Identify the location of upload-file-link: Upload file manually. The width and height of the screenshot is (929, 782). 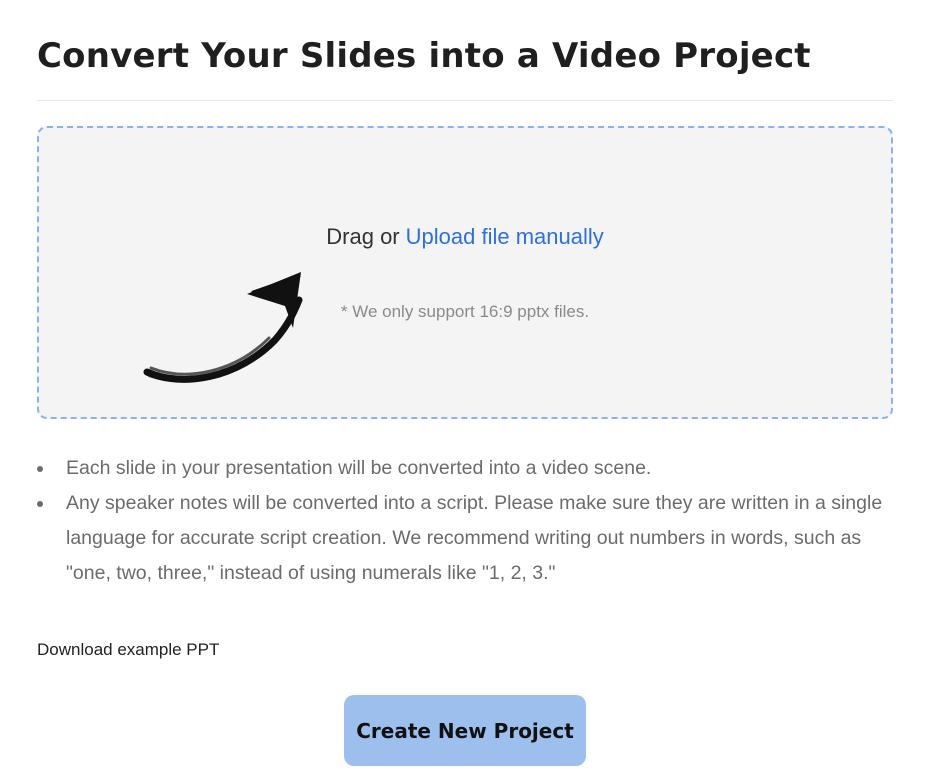
(505, 236).